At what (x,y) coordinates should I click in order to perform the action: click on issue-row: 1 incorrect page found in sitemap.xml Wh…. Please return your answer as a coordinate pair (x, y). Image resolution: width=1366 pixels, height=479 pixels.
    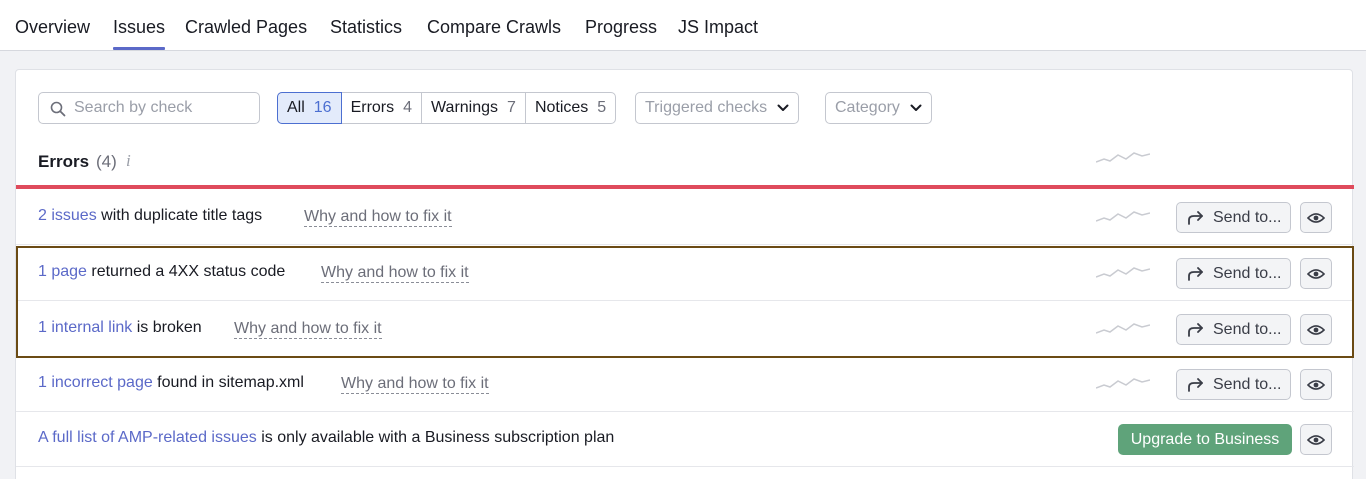
    Looking at the image, I should click on (685, 384).